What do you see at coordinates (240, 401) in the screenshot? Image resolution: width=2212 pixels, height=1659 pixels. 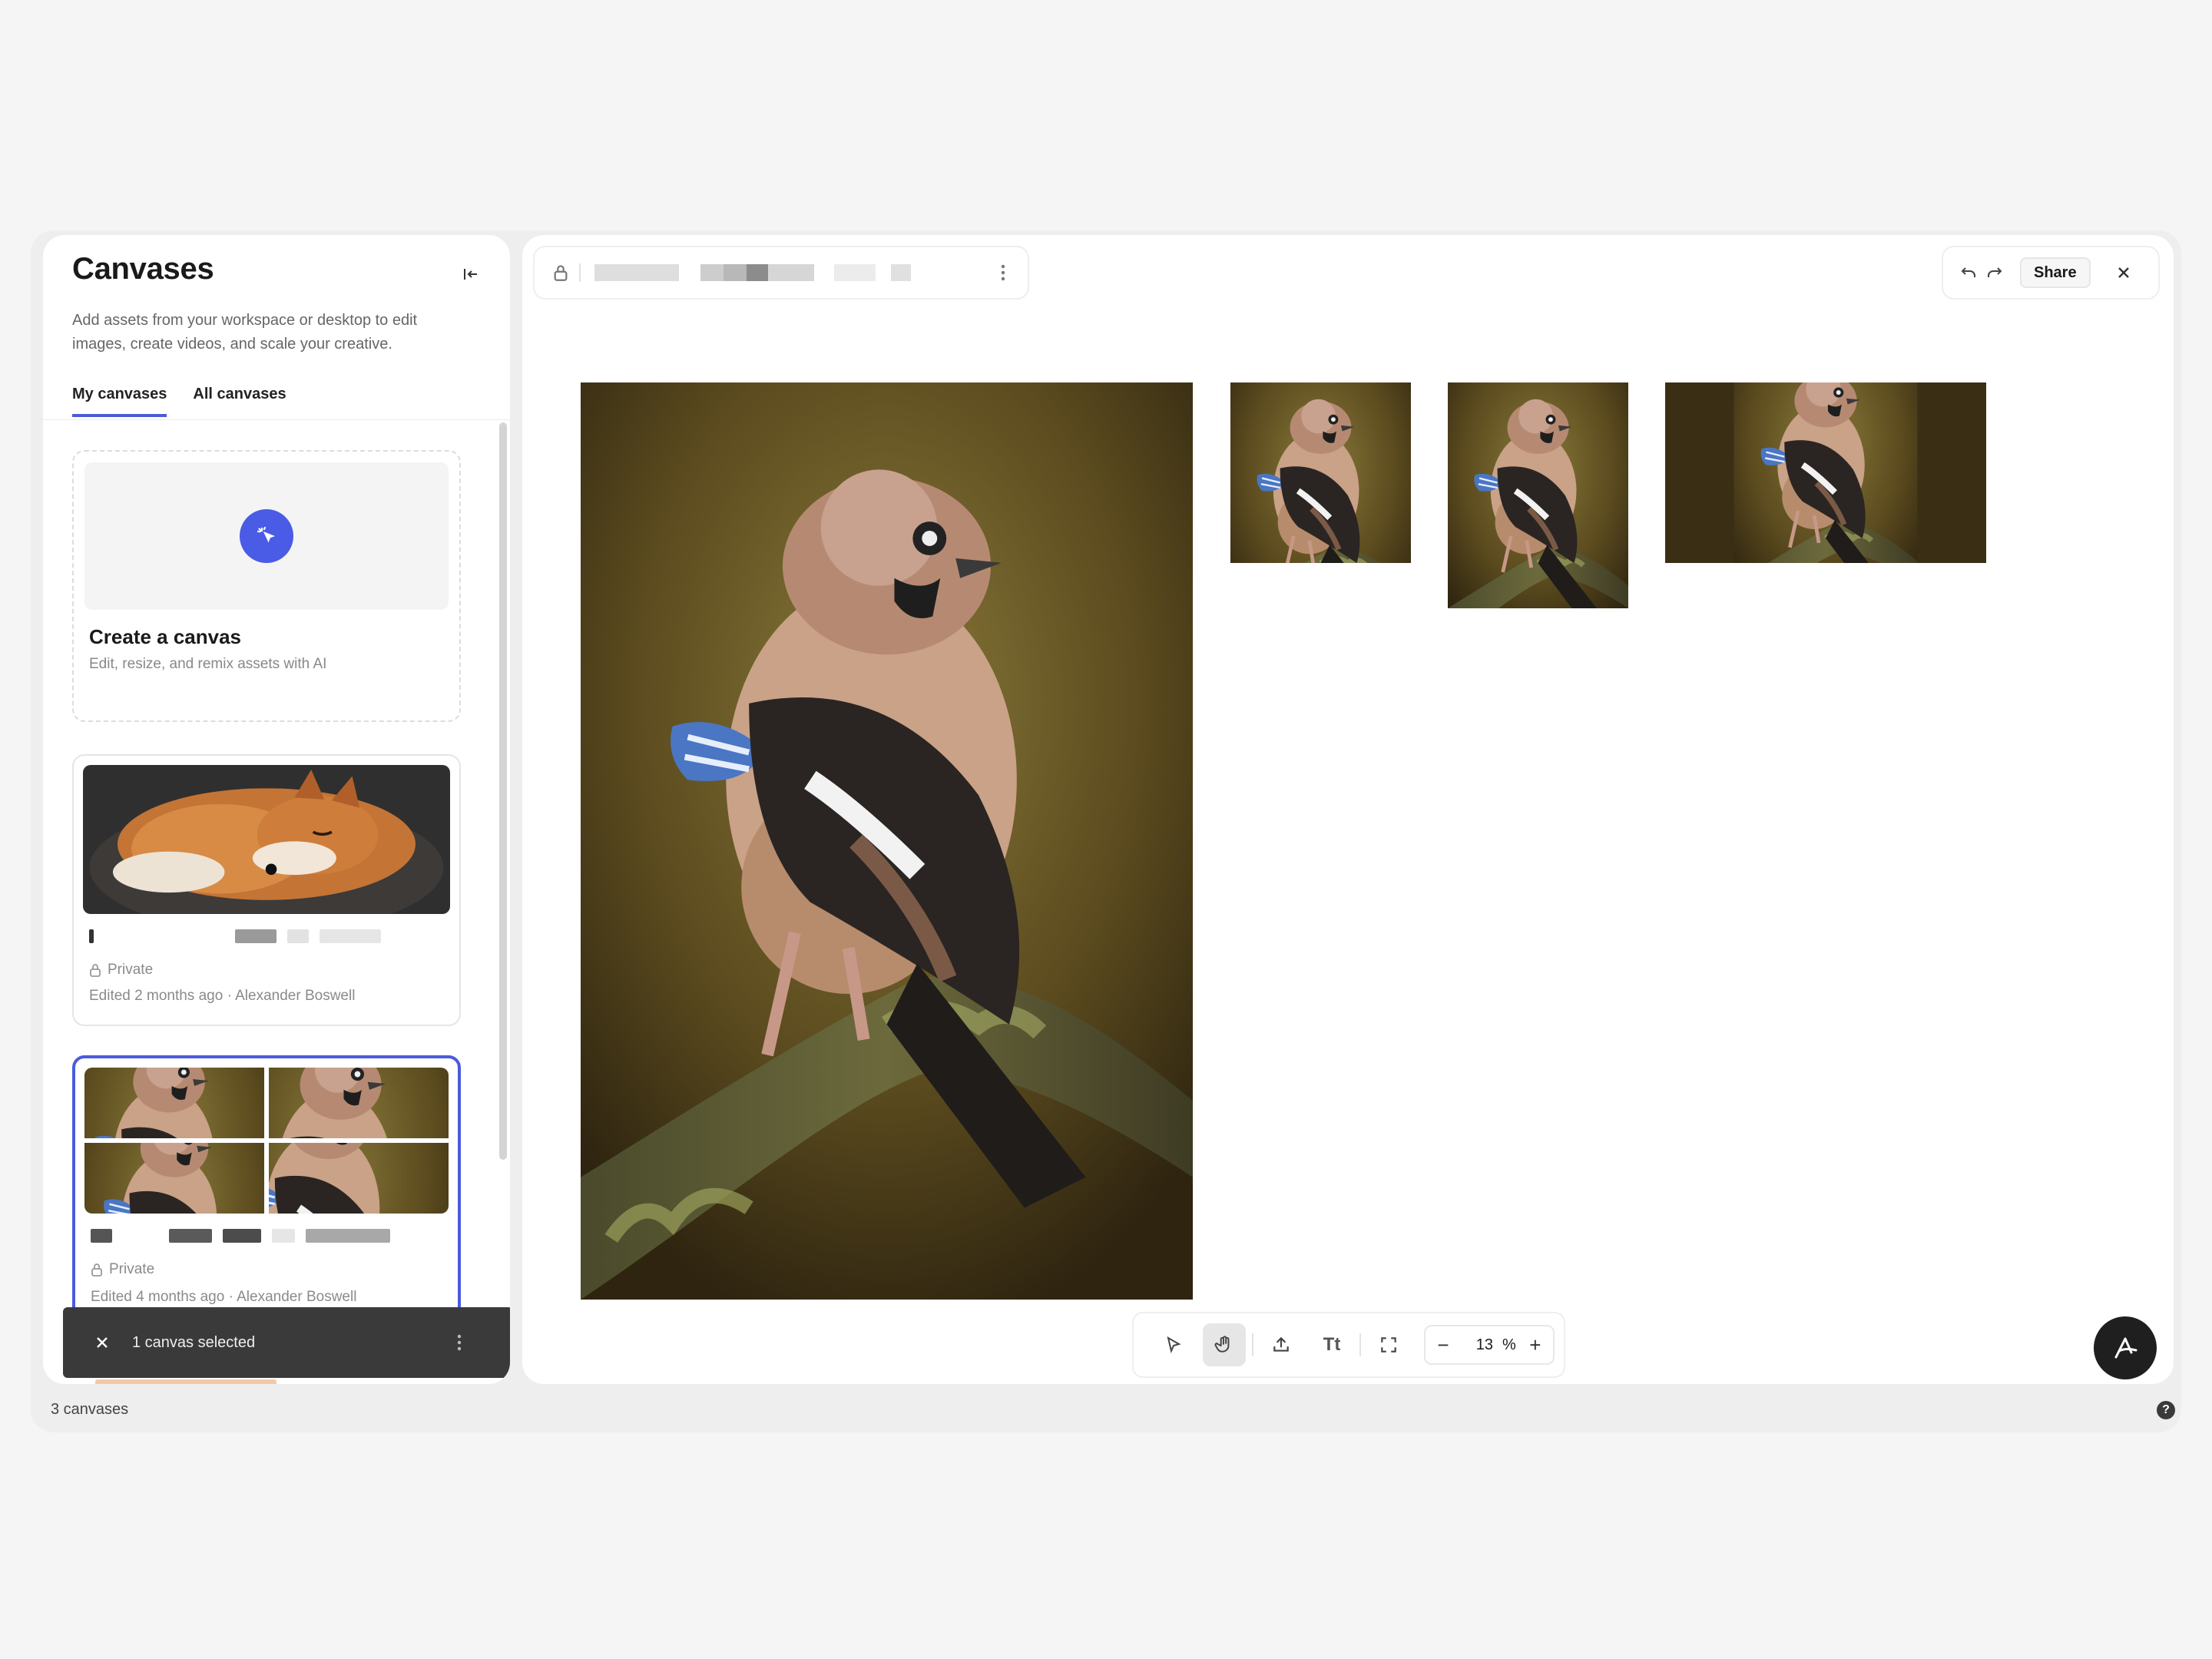 I see `tab-all-canvases: All canvases` at bounding box center [240, 401].